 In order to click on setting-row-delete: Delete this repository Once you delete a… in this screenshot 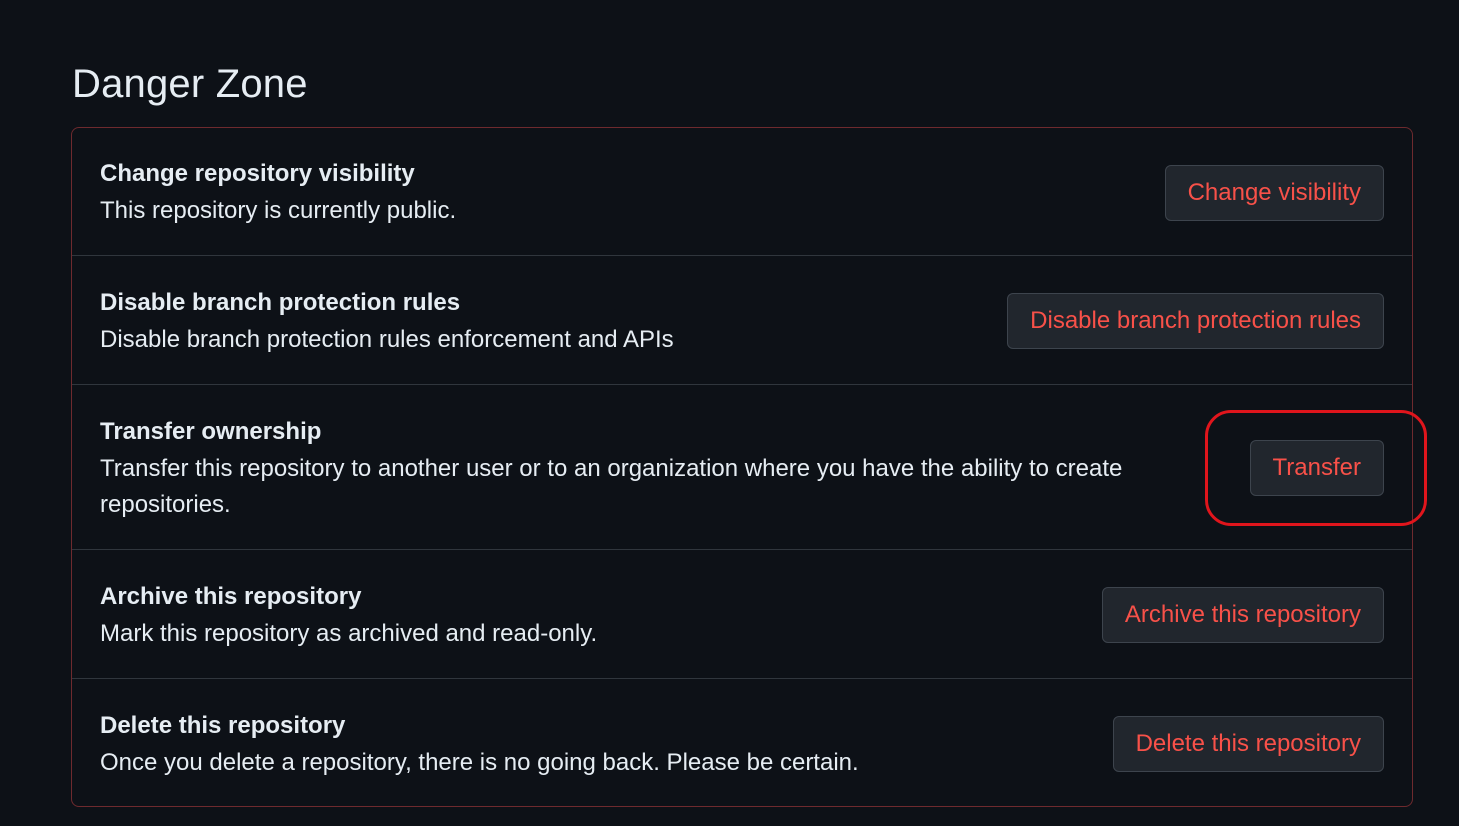, I will do `click(742, 742)`.